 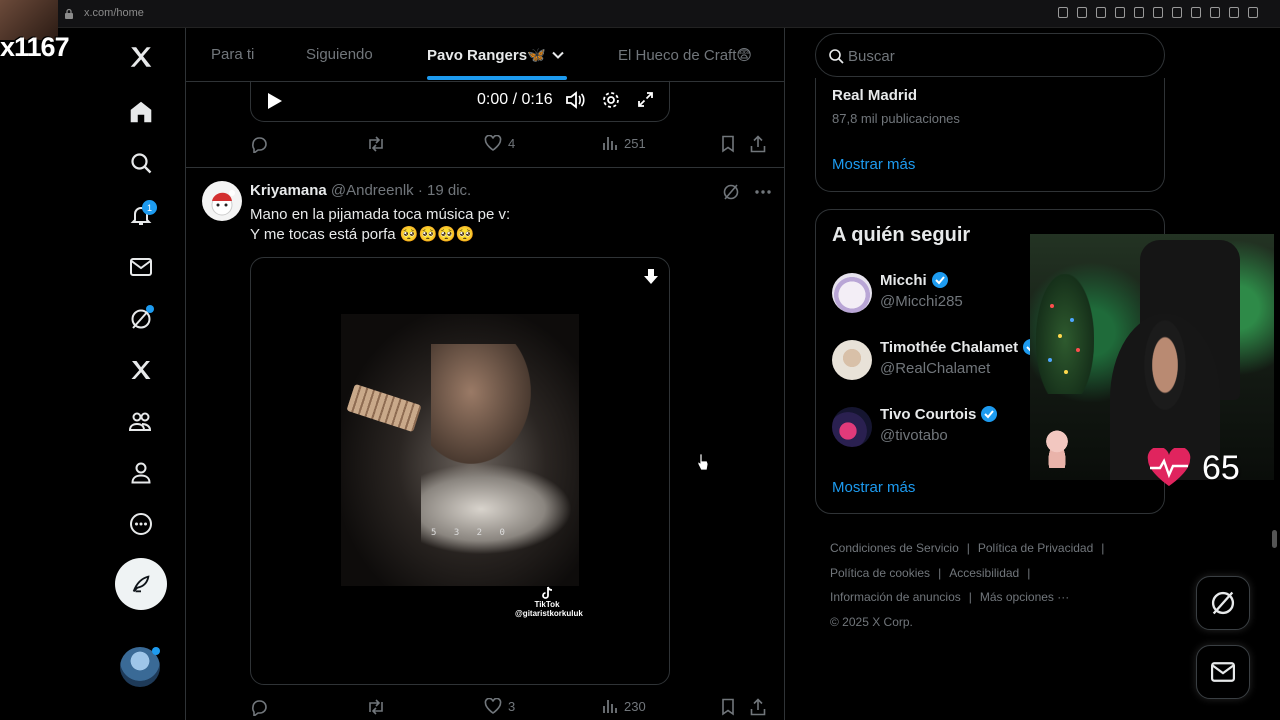 What do you see at coordinates (141, 267) in the screenshot?
I see `messages-icon` at bounding box center [141, 267].